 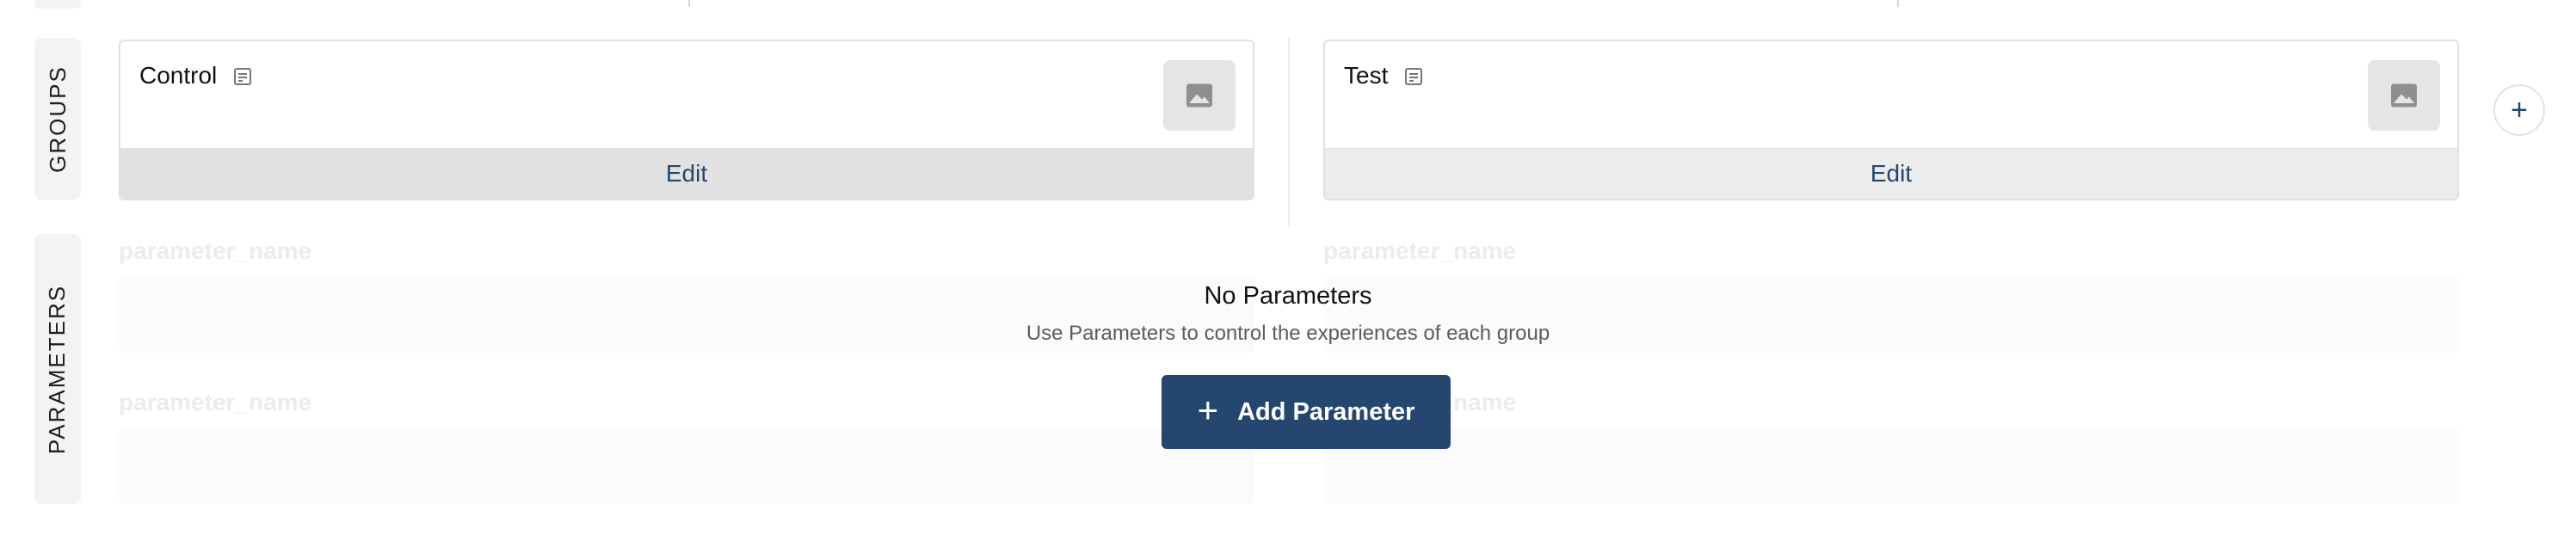 What do you see at coordinates (1891, 94) in the screenshot?
I see `group-card-header: Test` at bounding box center [1891, 94].